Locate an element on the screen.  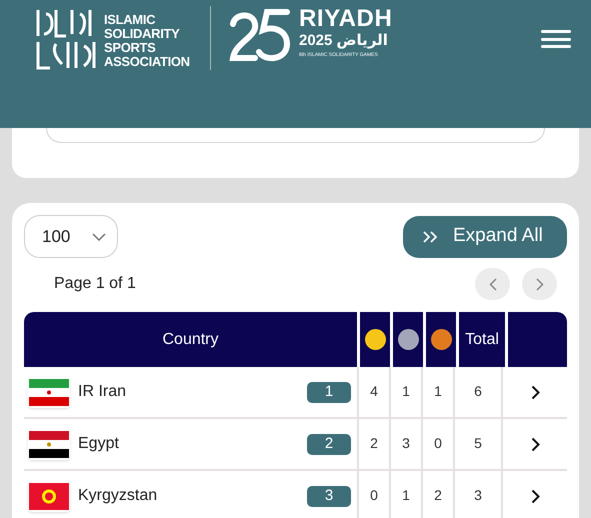
column-header is located at coordinates (537, 339).